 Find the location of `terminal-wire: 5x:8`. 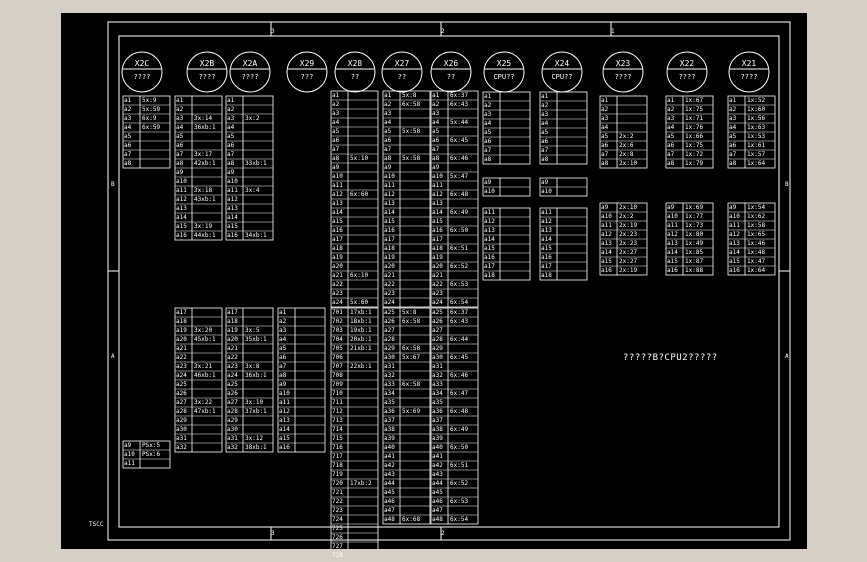

terminal-wire: 5x:8 is located at coordinates (409, 95).